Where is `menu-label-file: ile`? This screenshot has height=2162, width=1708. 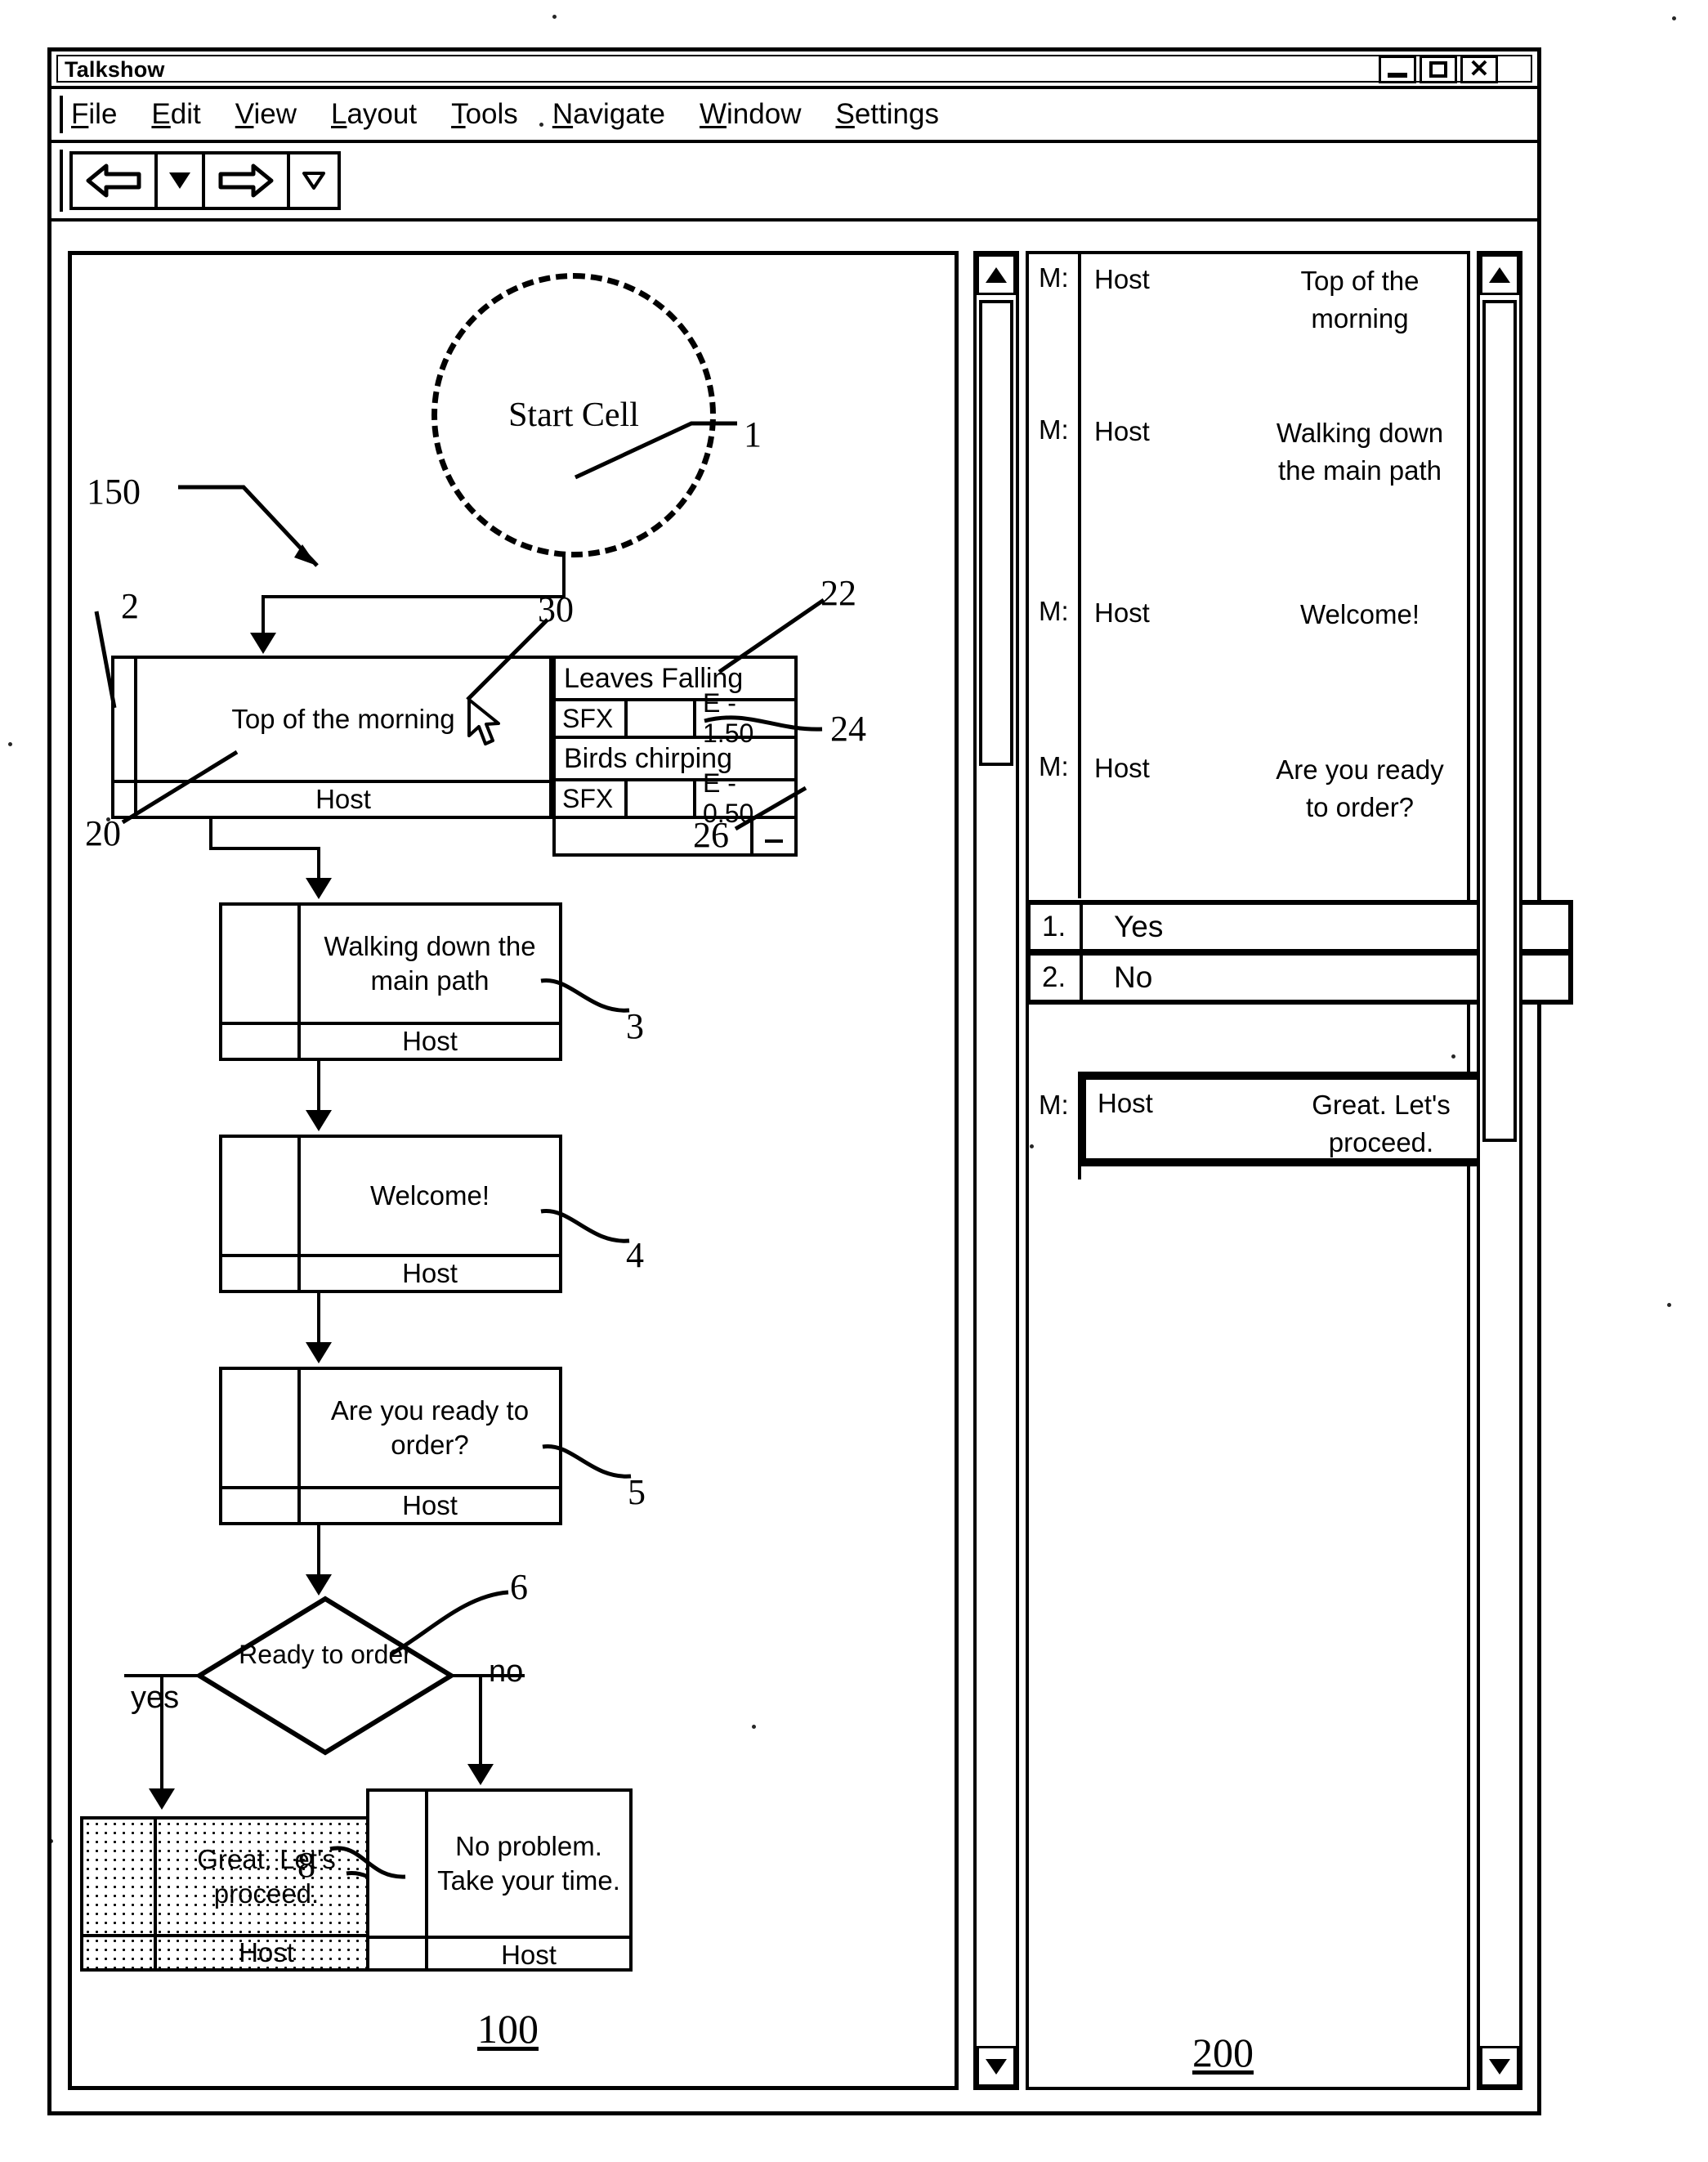
menu-label-file: ile is located at coordinates (103, 114).